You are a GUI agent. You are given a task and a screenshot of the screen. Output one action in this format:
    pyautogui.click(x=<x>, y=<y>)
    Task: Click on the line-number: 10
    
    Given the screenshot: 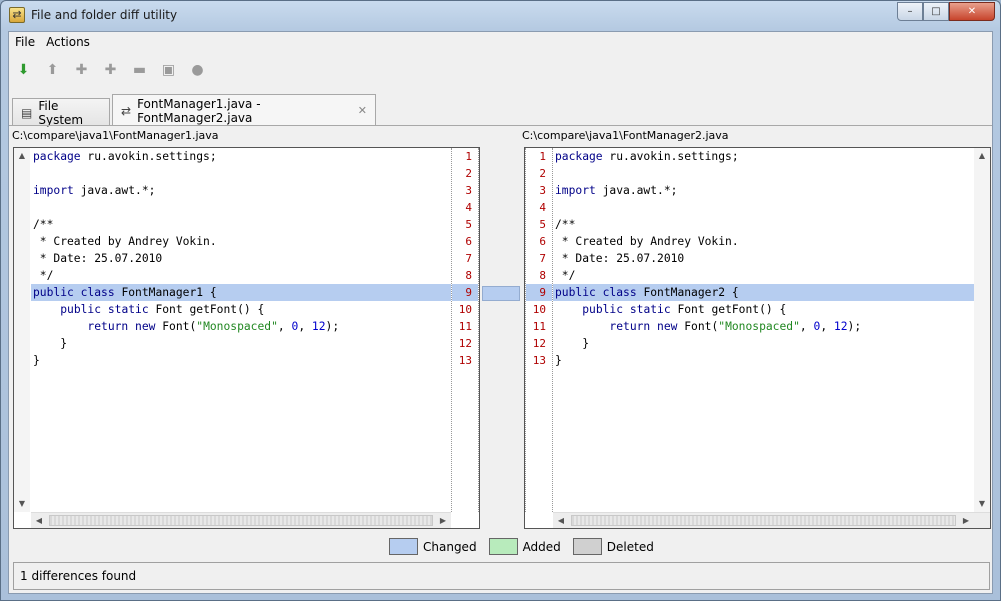 What is the action you would take?
    pyautogui.click(x=465, y=309)
    